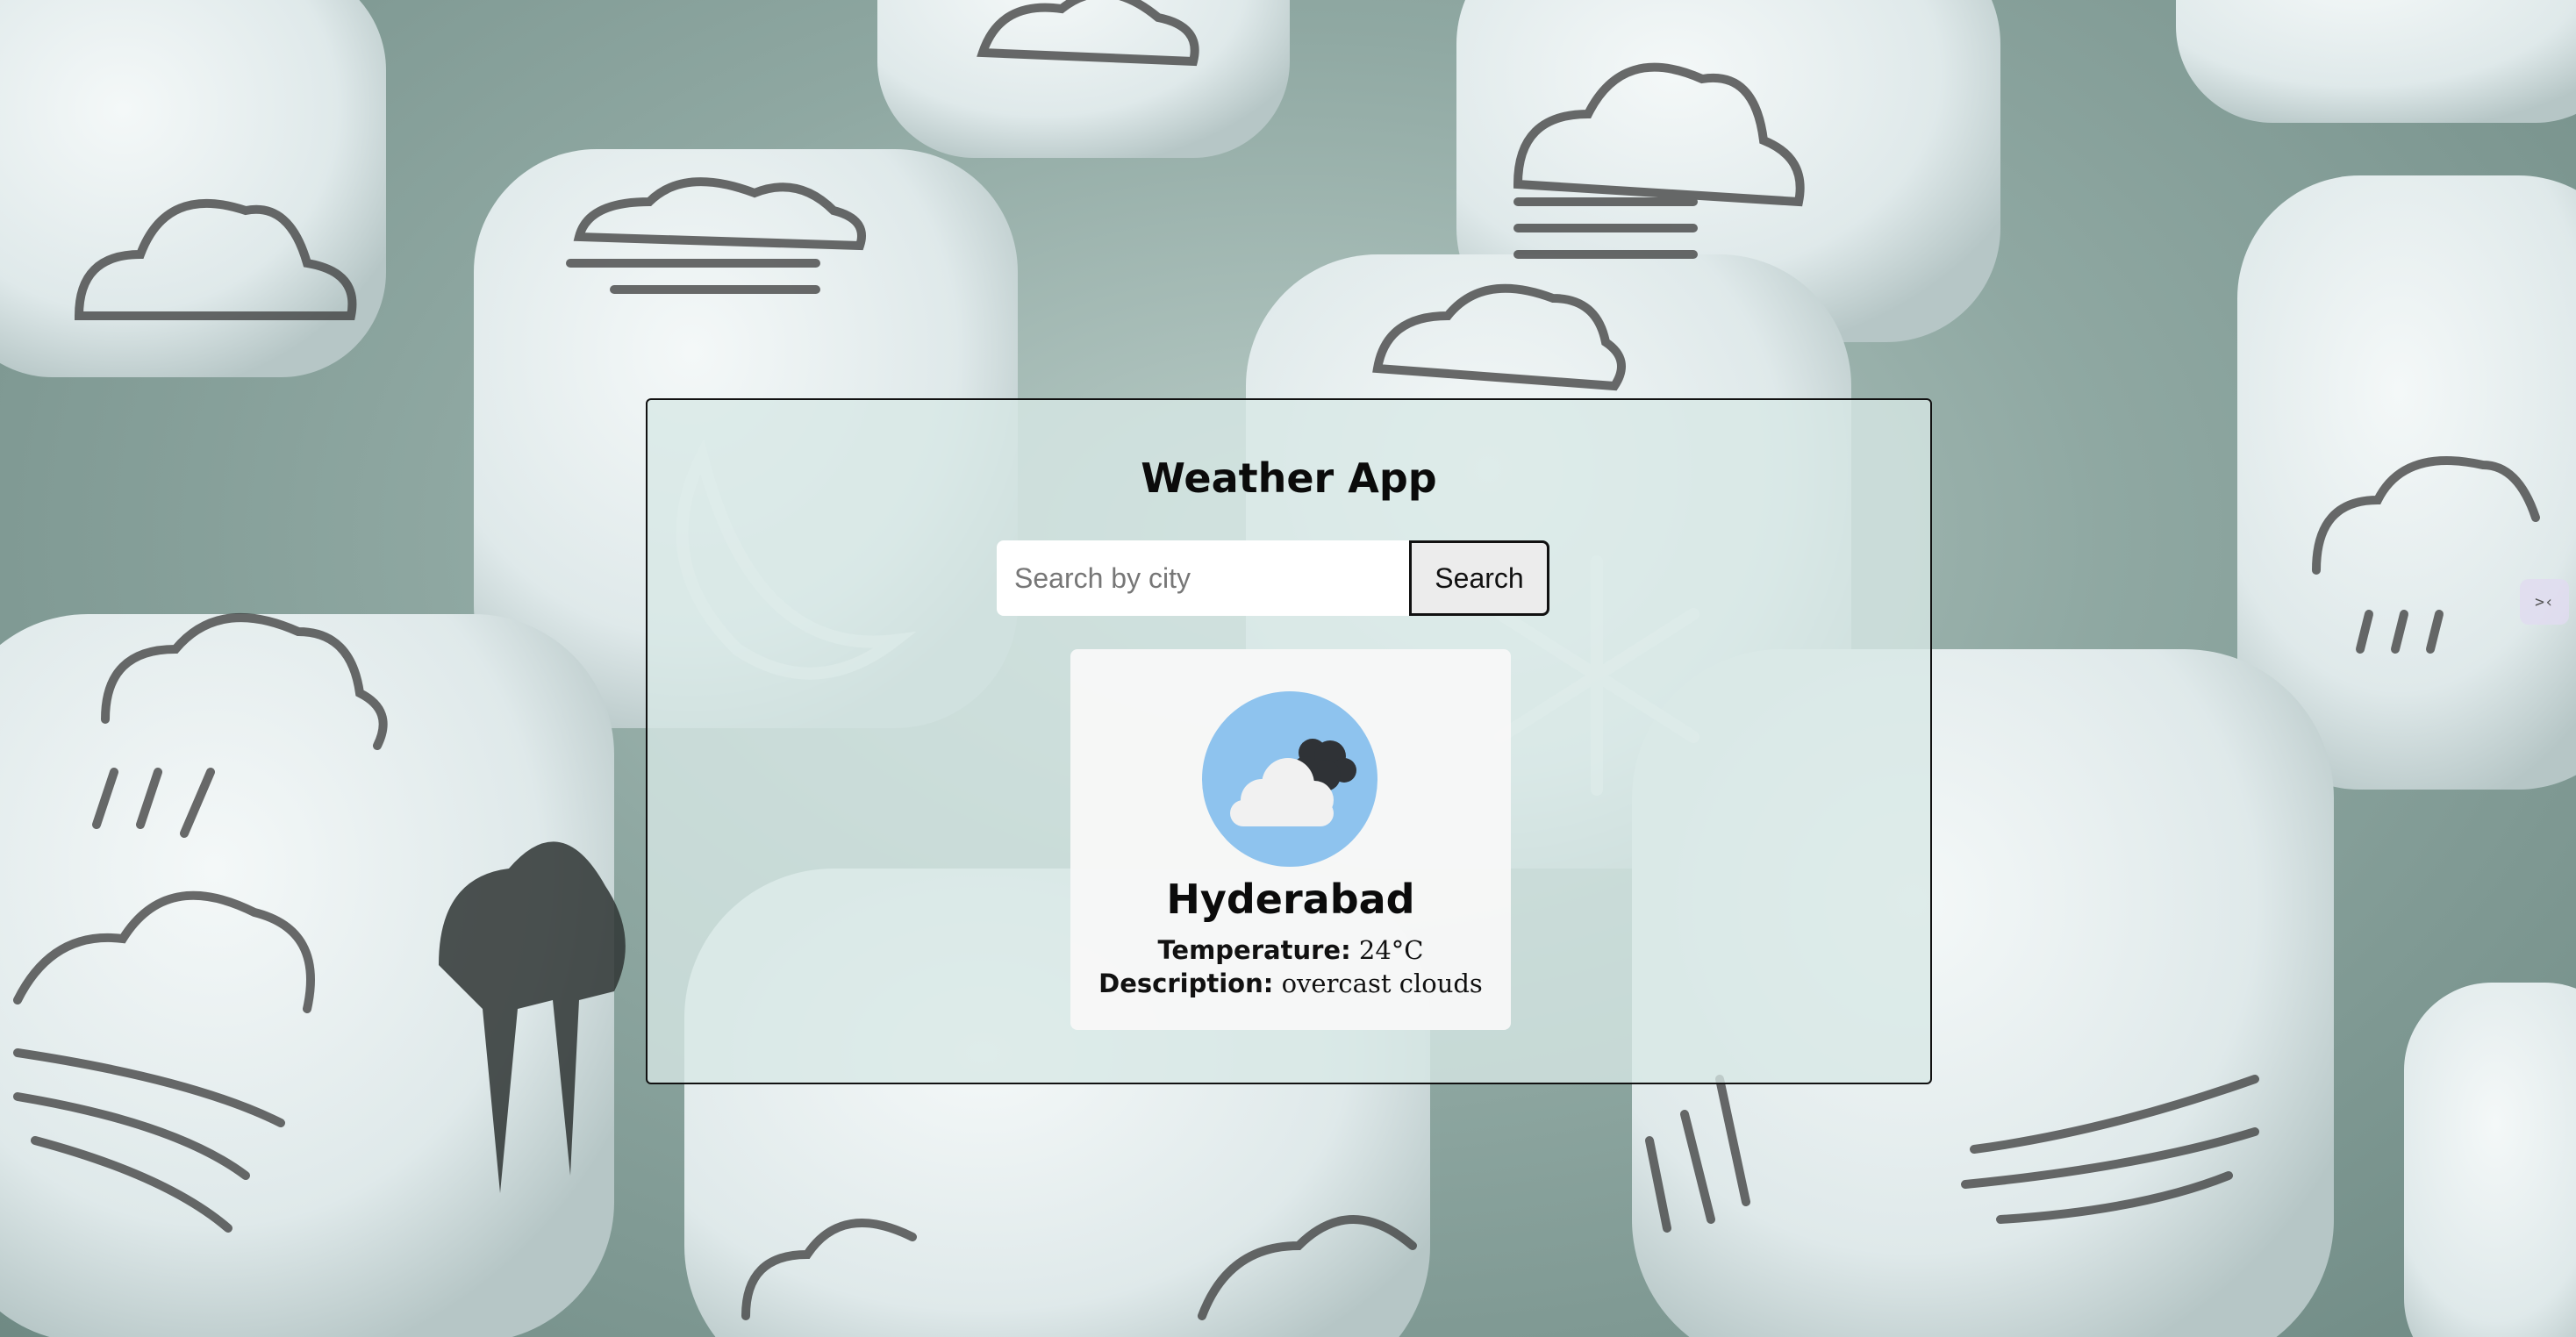 The height and width of the screenshot is (1337, 2576). What do you see at coordinates (1479, 578) in the screenshot?
I see `search-button: Search` at bounding box center [1479, 578].